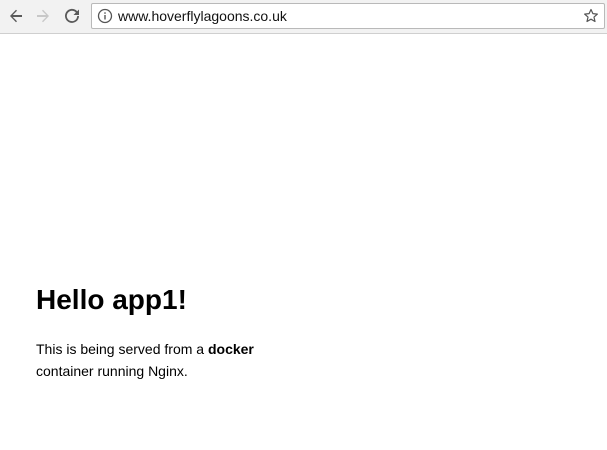  Describe the element at coordinates (111, 299) in the screenshot. I see `page-heading: Hello app1!` at that location.